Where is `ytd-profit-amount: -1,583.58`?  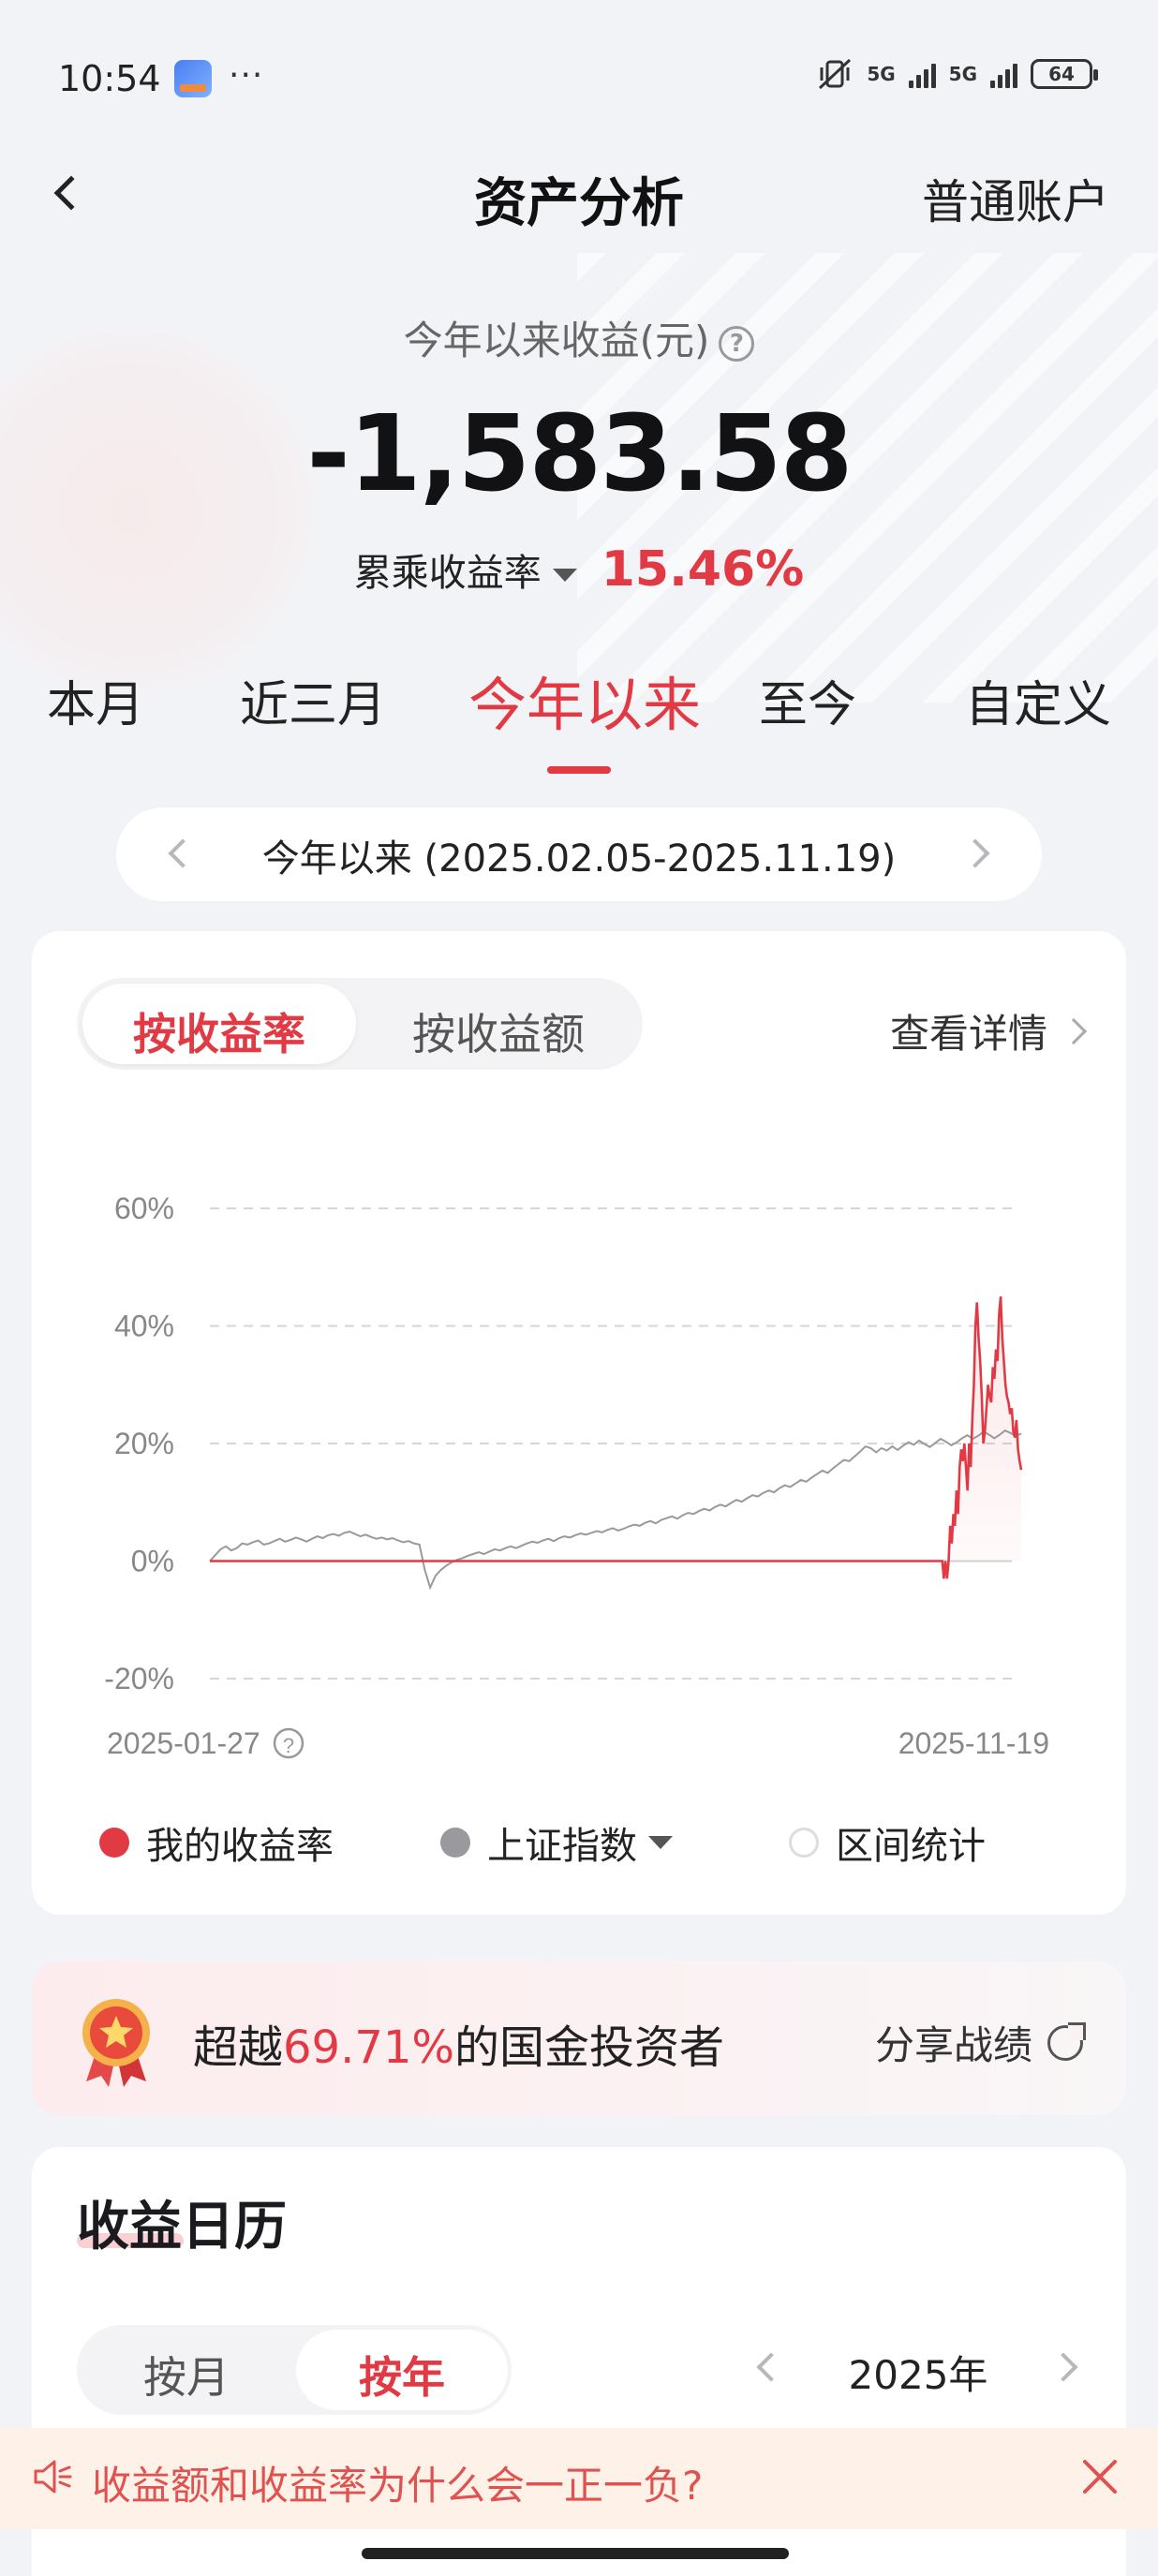 ytd-profit-amount: -1,583.58 is located at coordinates (579, 454).